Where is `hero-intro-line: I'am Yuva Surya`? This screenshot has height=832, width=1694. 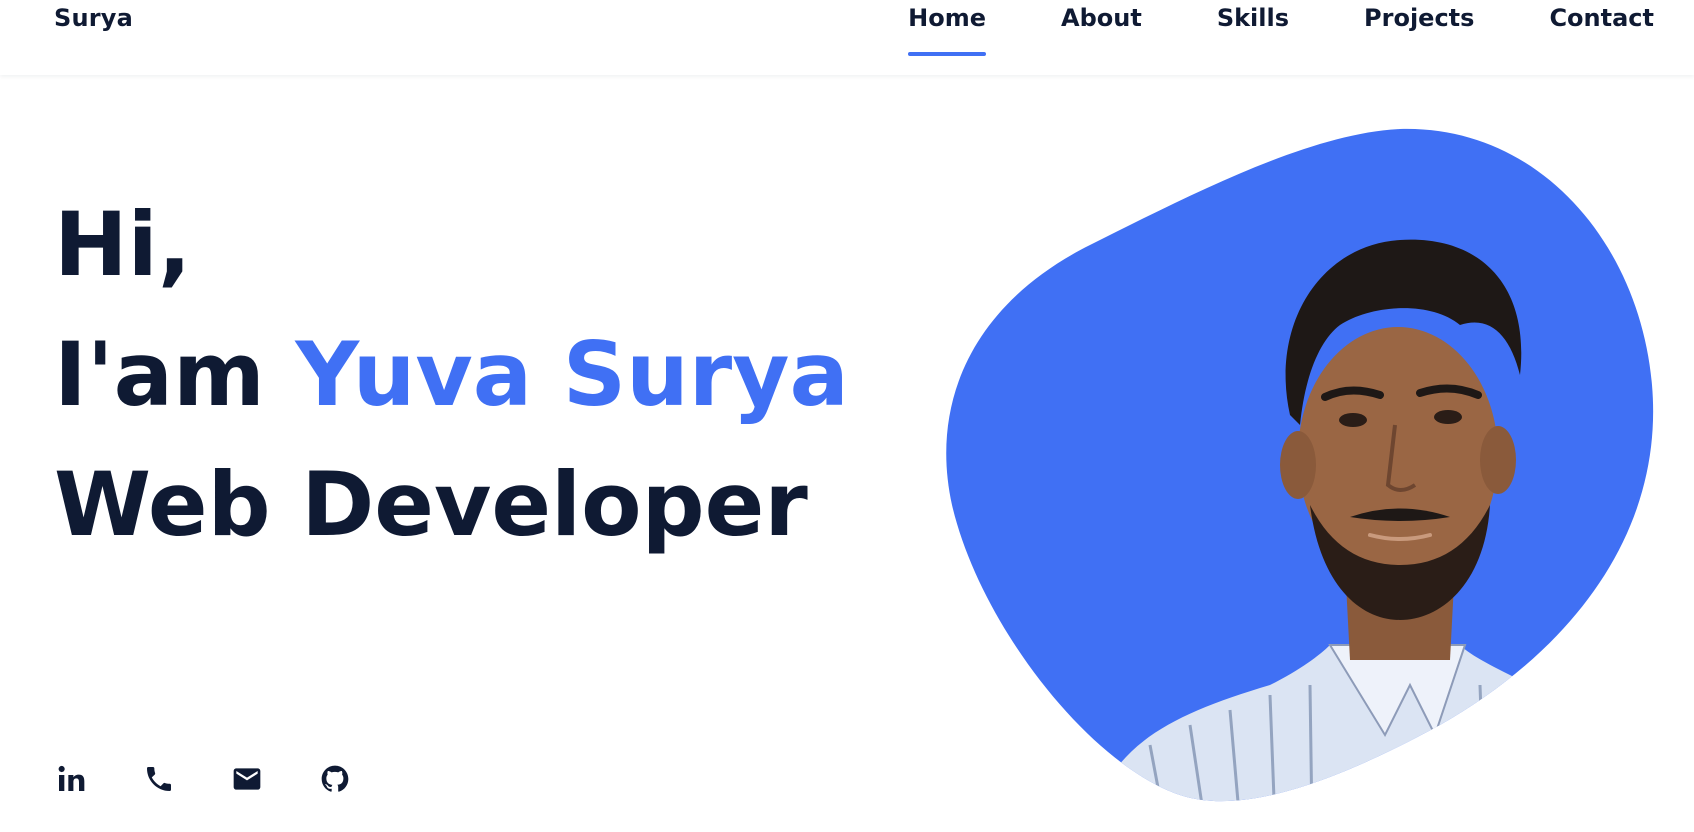
hero-intro-line: I'am Yuva Surya is located at coordinates (451, 375).